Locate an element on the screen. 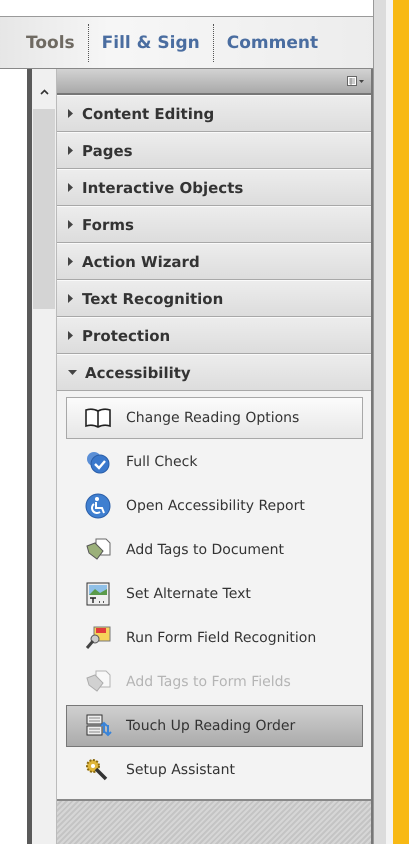 This screenshot has width=409, height=844. options-menu-icon is located at coordinates (356, 81).